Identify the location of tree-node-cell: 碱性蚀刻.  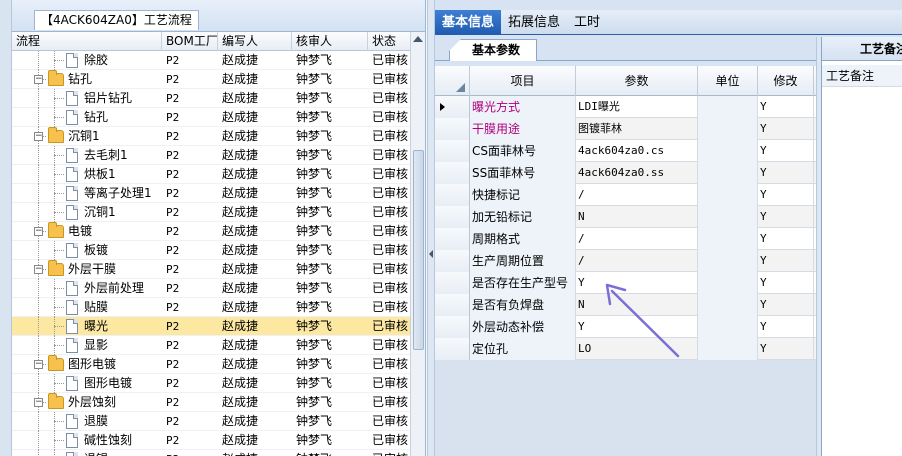
(87, 440).